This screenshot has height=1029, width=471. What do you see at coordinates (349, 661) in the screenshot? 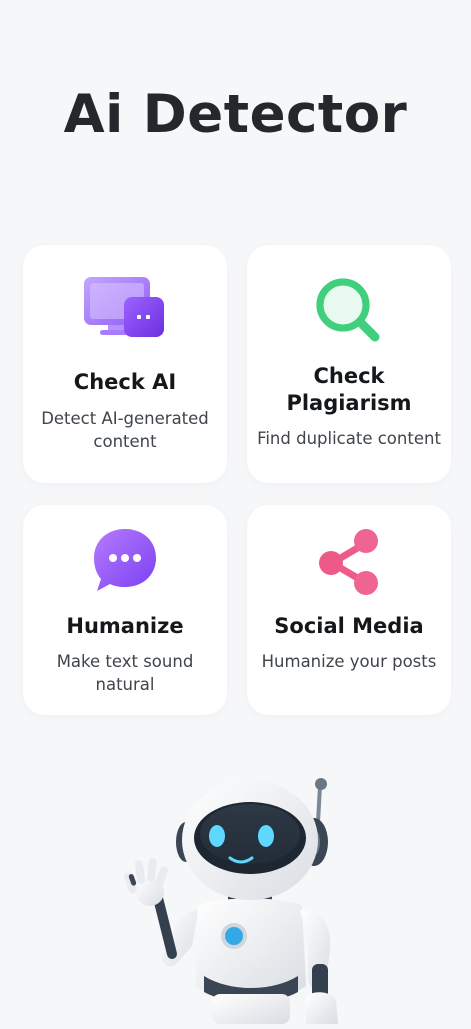
I see `card-description: Humanize your posts` at bounding box center [349, 661].